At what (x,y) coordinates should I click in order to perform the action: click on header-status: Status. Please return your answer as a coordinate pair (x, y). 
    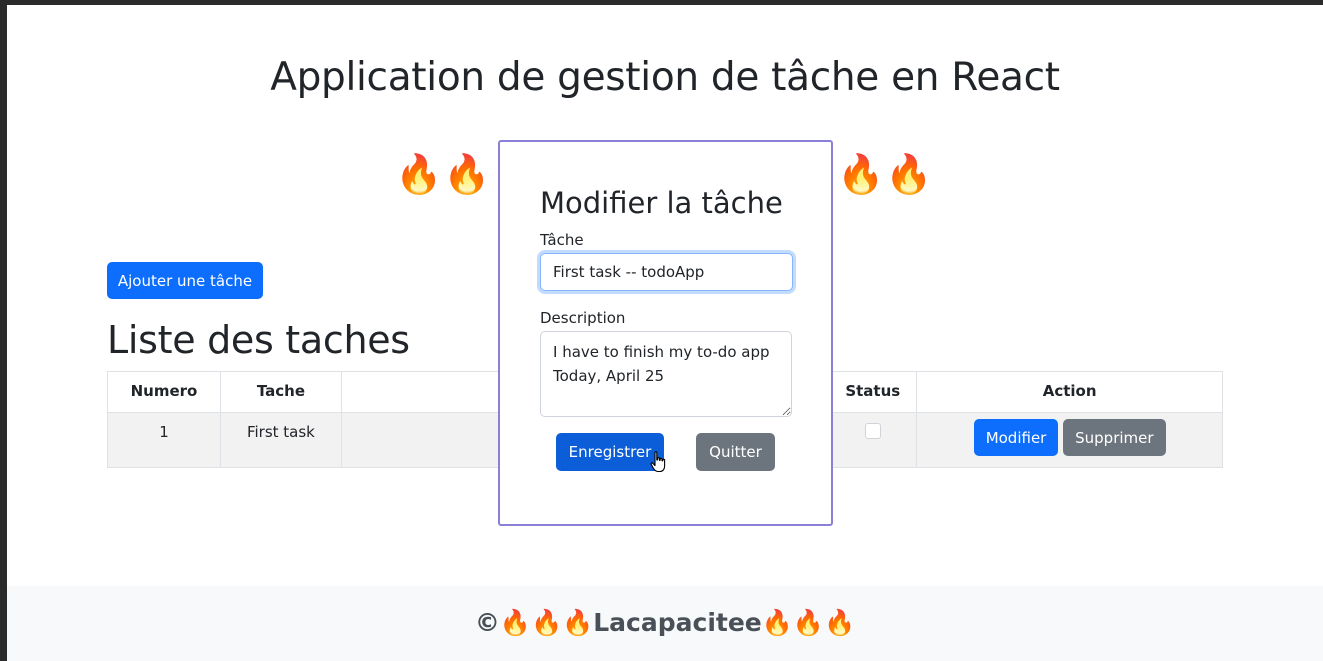
    Looking at the image, I should click on (873, 392).